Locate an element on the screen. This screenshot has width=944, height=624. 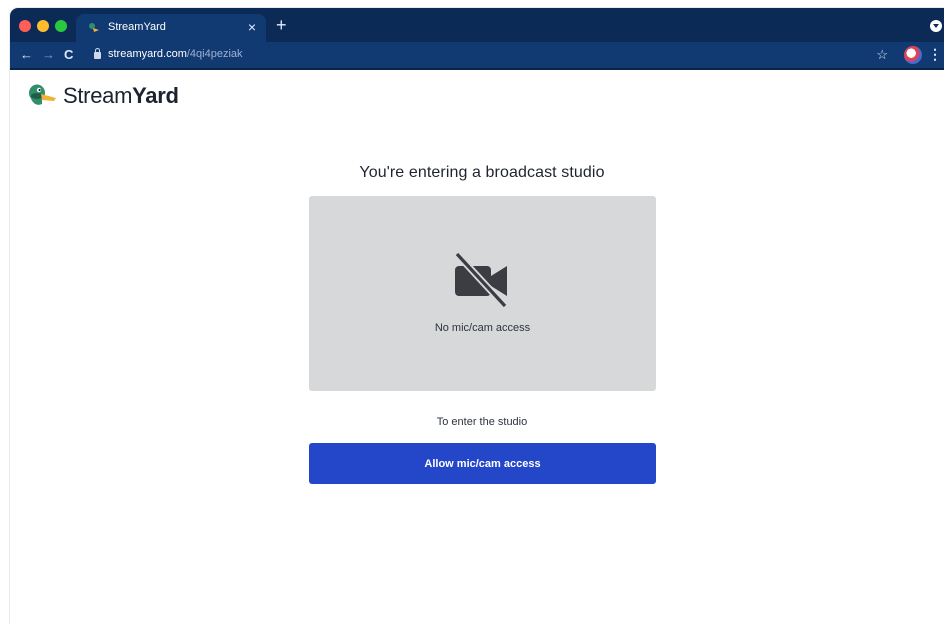
close-tab-icon: × is located at coordinates (252, 27).